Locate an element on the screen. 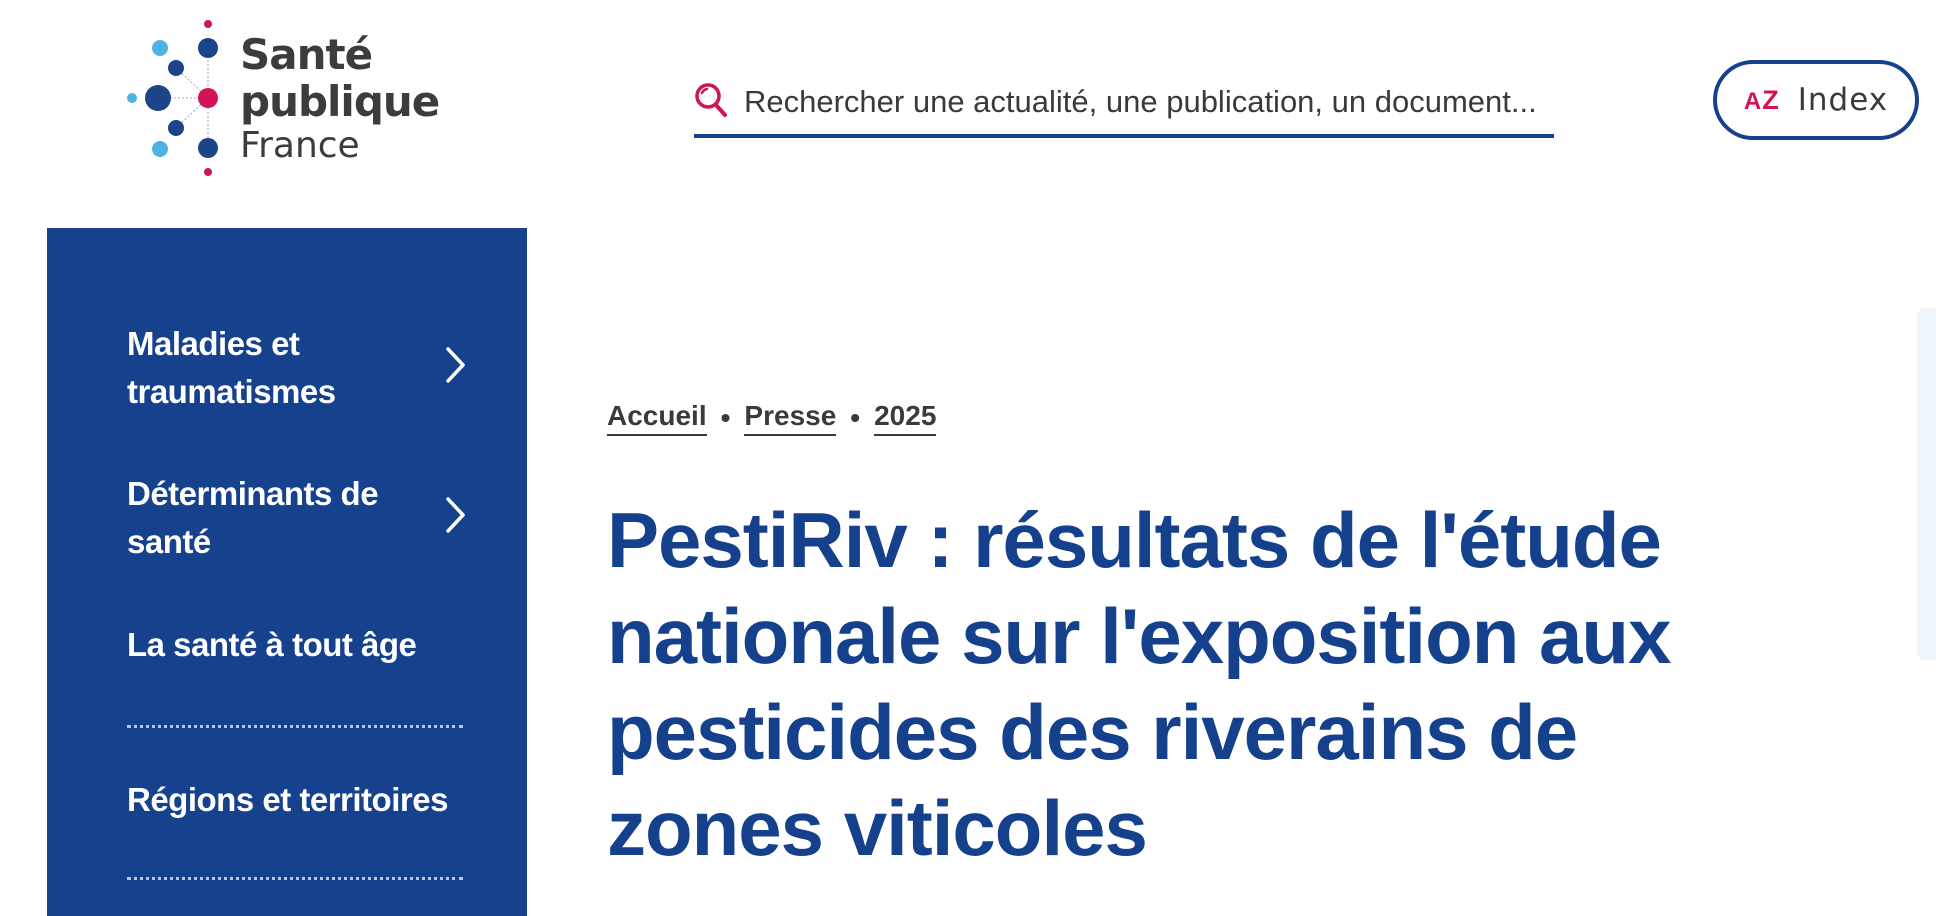  search-bar is located at coordinates (1124, 106).